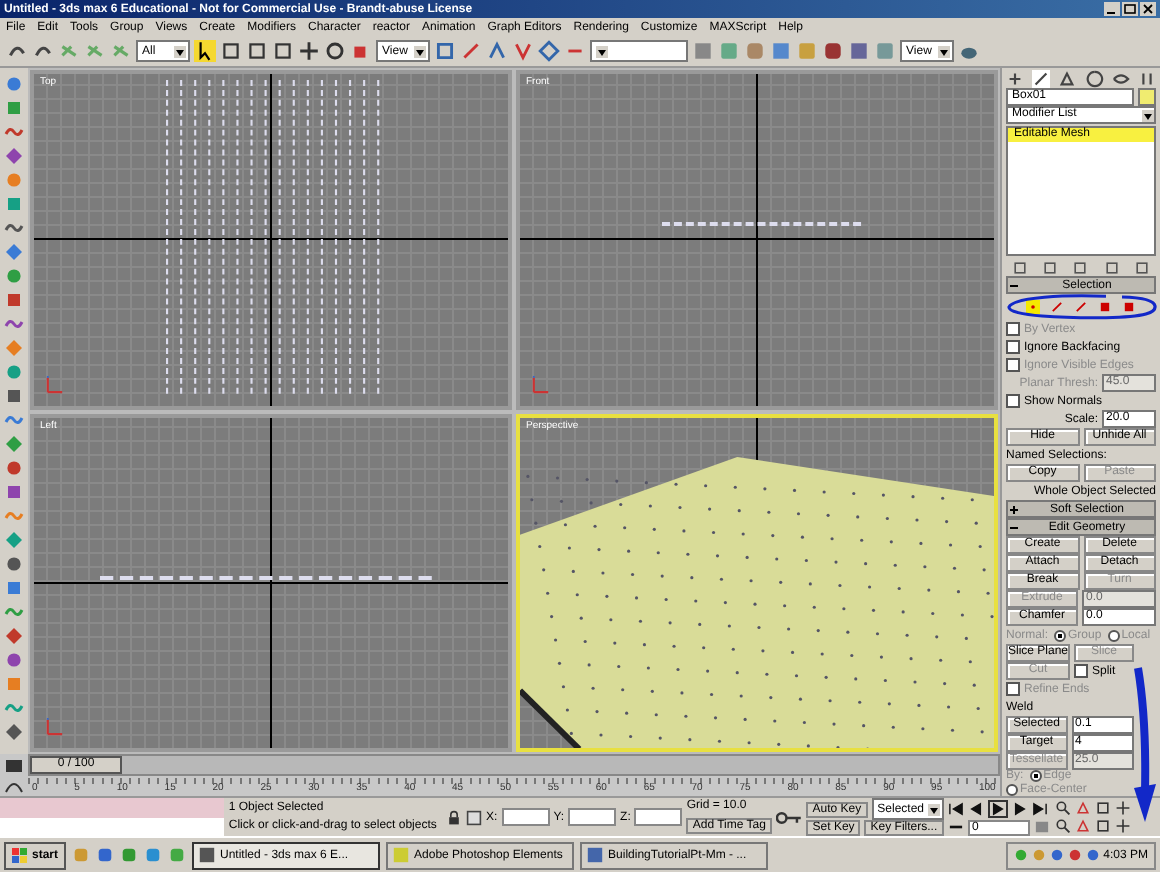 The height and width of the screenshot is (872, 1160). What do you see at coordinates (1063, 808) in the screenshot?
I see `zoom-icon` at bounding box center [1063, 808].